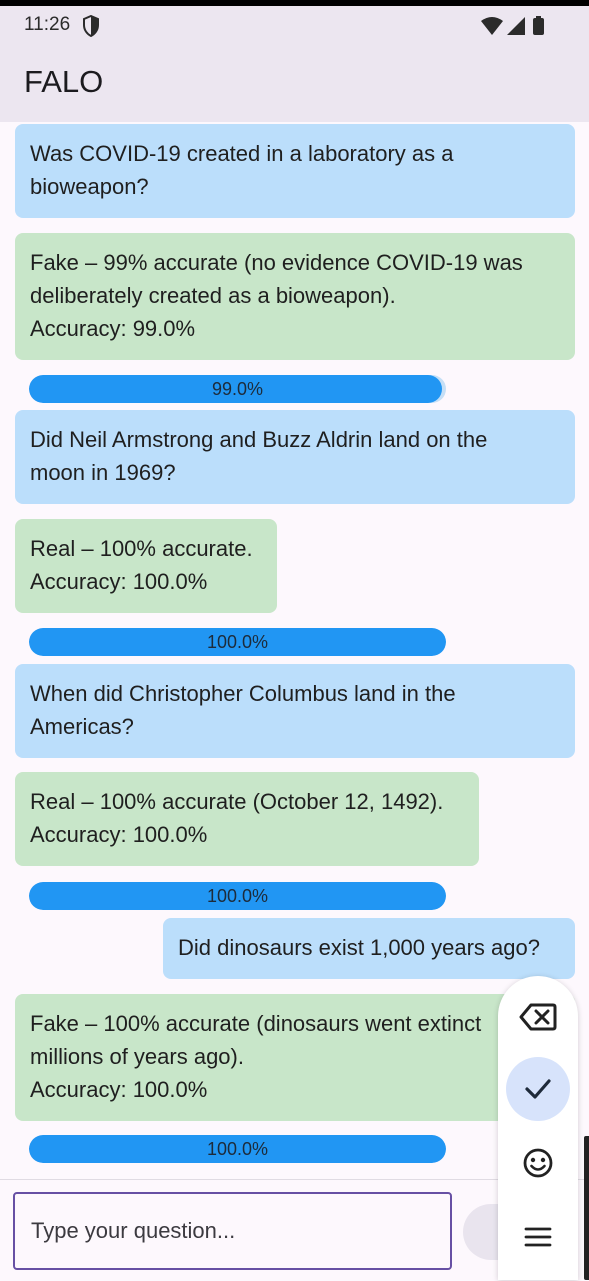 This screenshot has width=589, height=1281. I want to click on keyboard-toolbar, so click(538, 1128).